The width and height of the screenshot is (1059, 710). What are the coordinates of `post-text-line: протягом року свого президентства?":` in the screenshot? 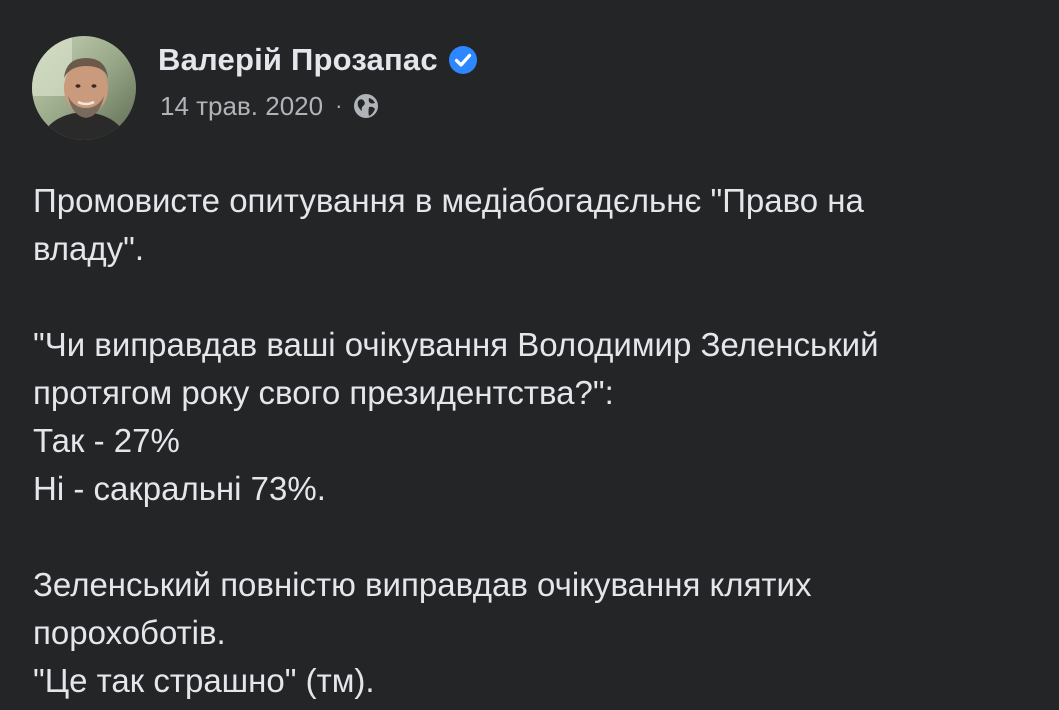 It's located at (323, 392).